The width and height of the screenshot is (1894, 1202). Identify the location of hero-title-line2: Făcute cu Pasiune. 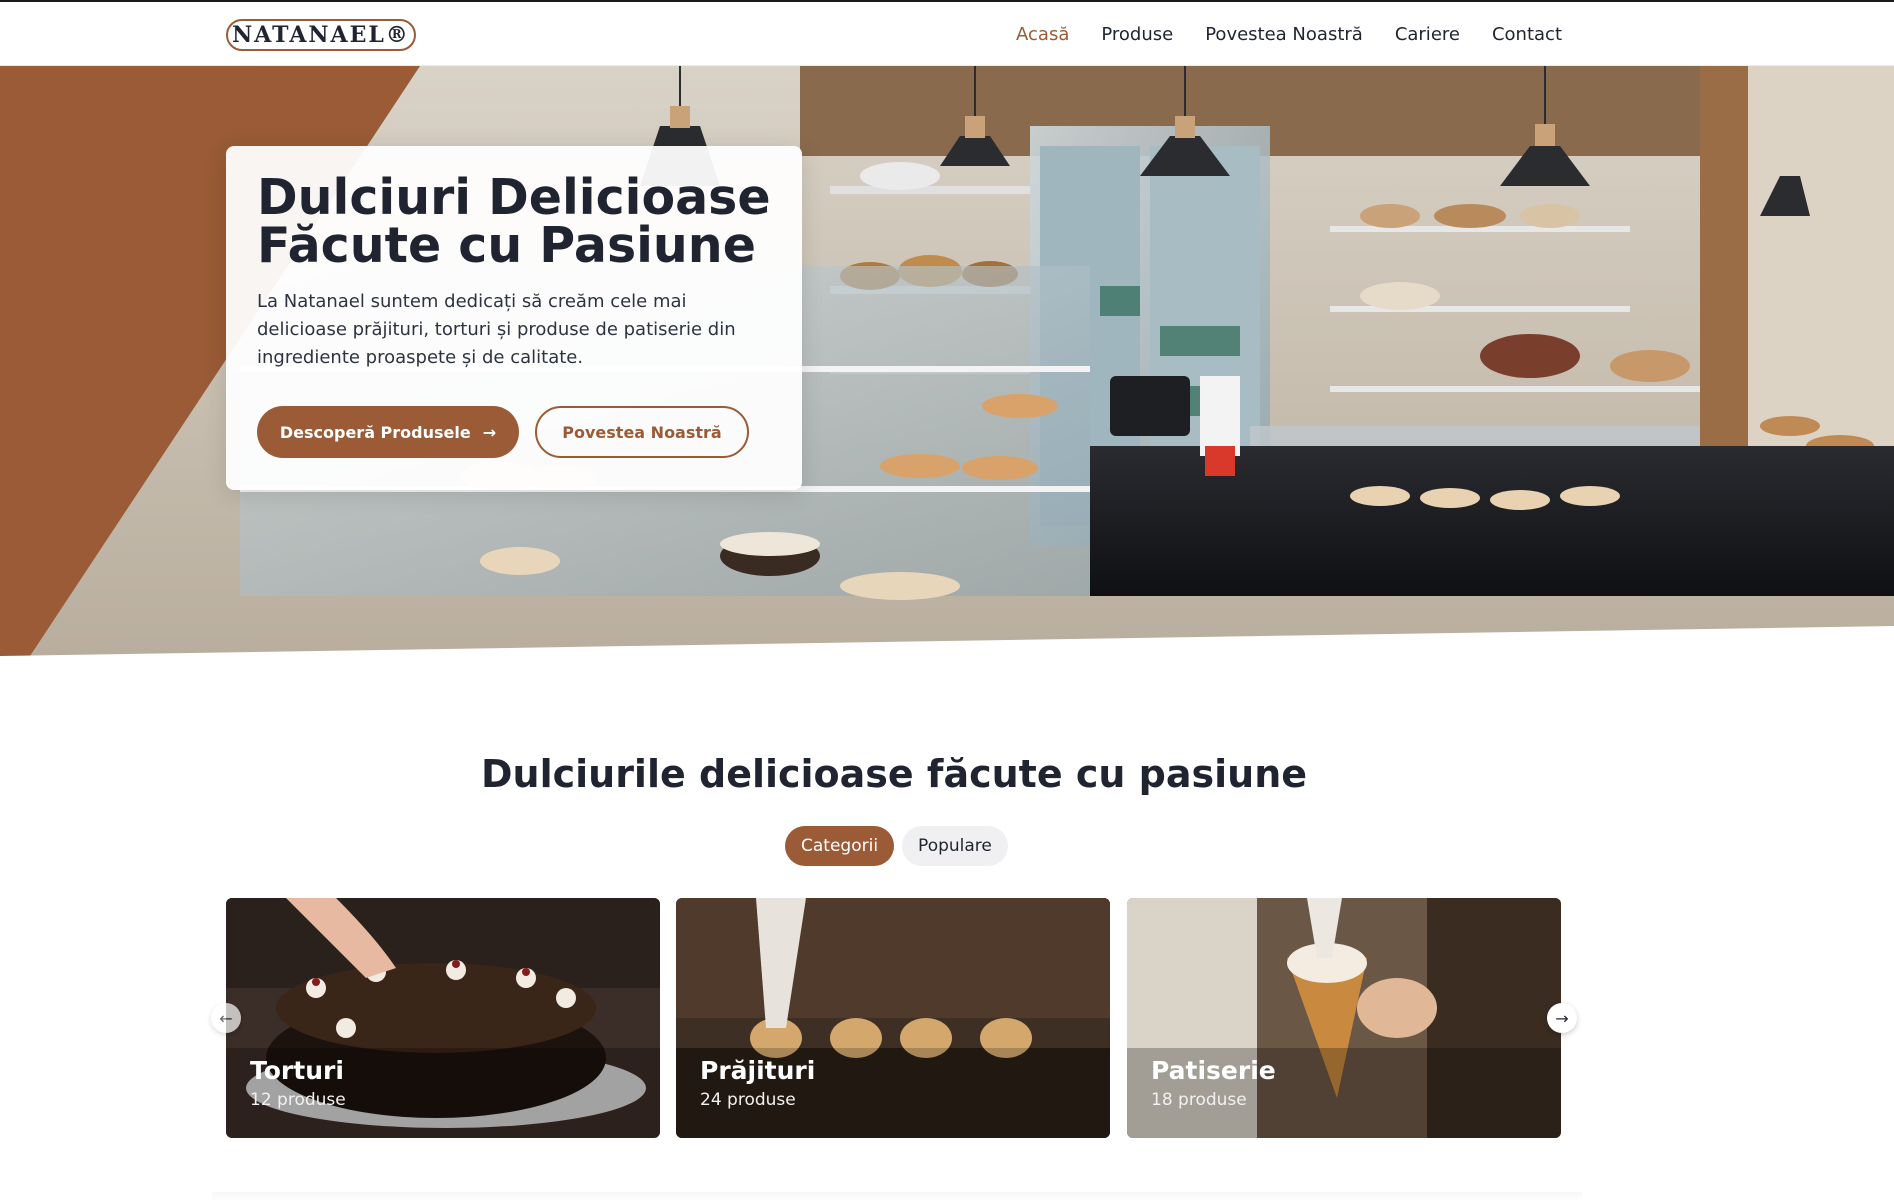
(506, 245).